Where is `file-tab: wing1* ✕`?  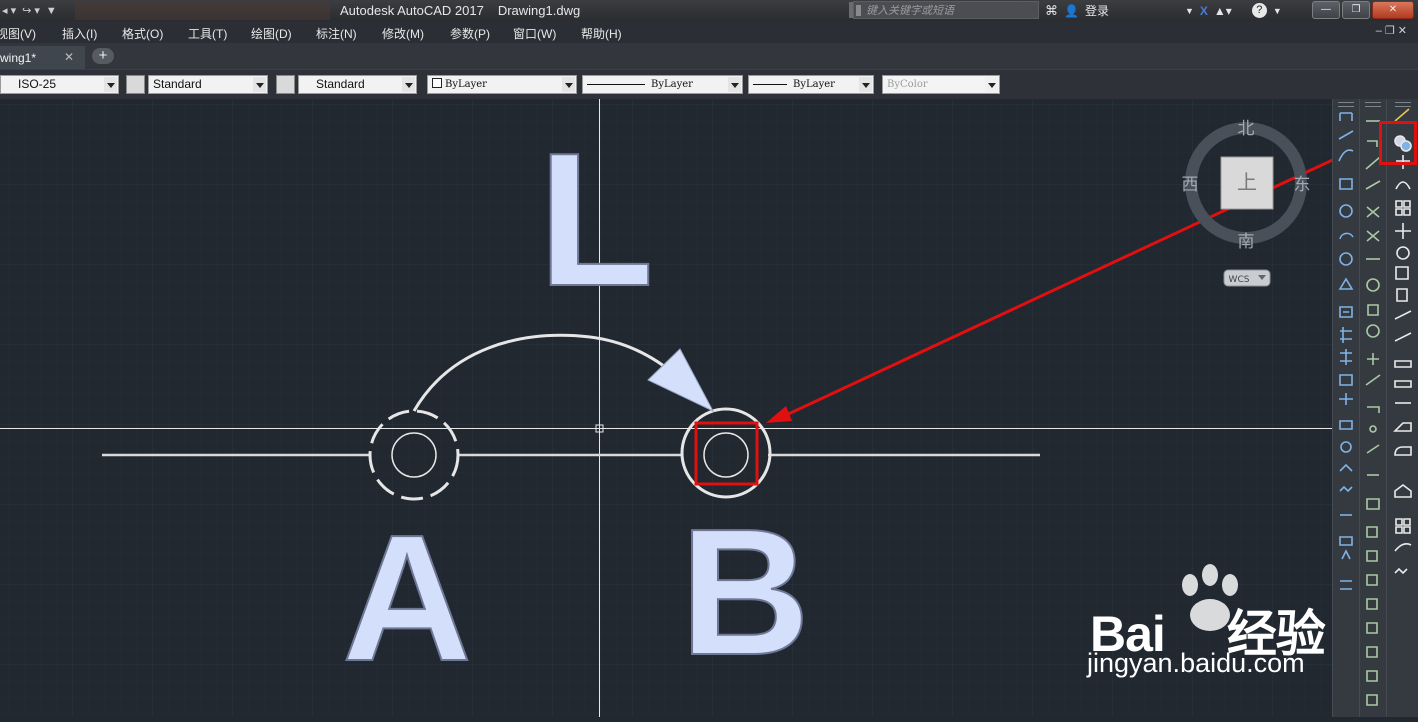
file-tab: wing1* ✕ is located at coordinates (42, 57).